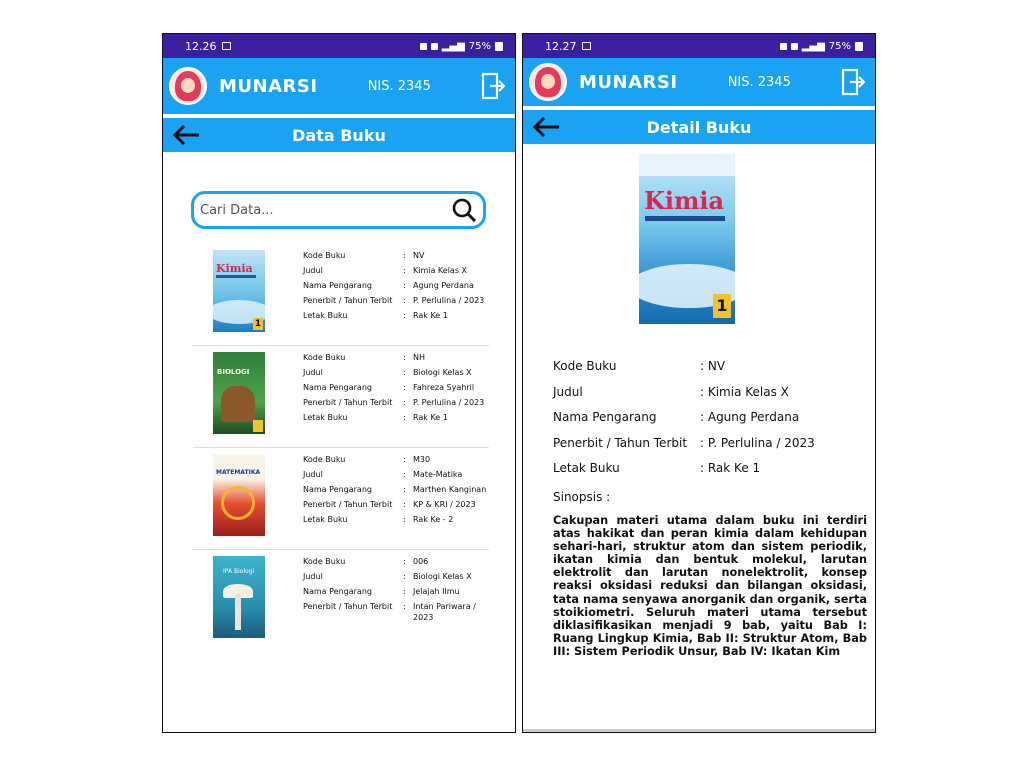 The height and width of the screenshot is (768, 1024). What do you see at coordinates (639, 366) in the screenshot?
I see `detail-row: Kode Buku: NV` at bounding box center [639, 366].